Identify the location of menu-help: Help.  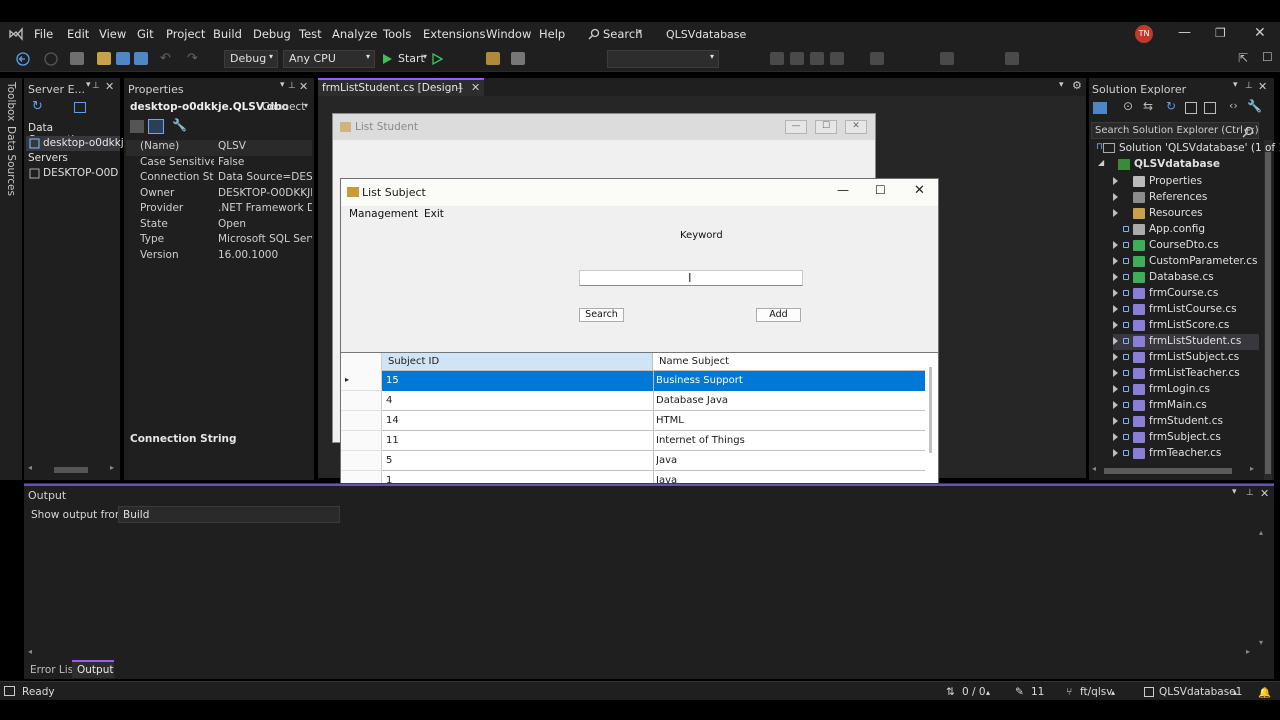
(552, 34).